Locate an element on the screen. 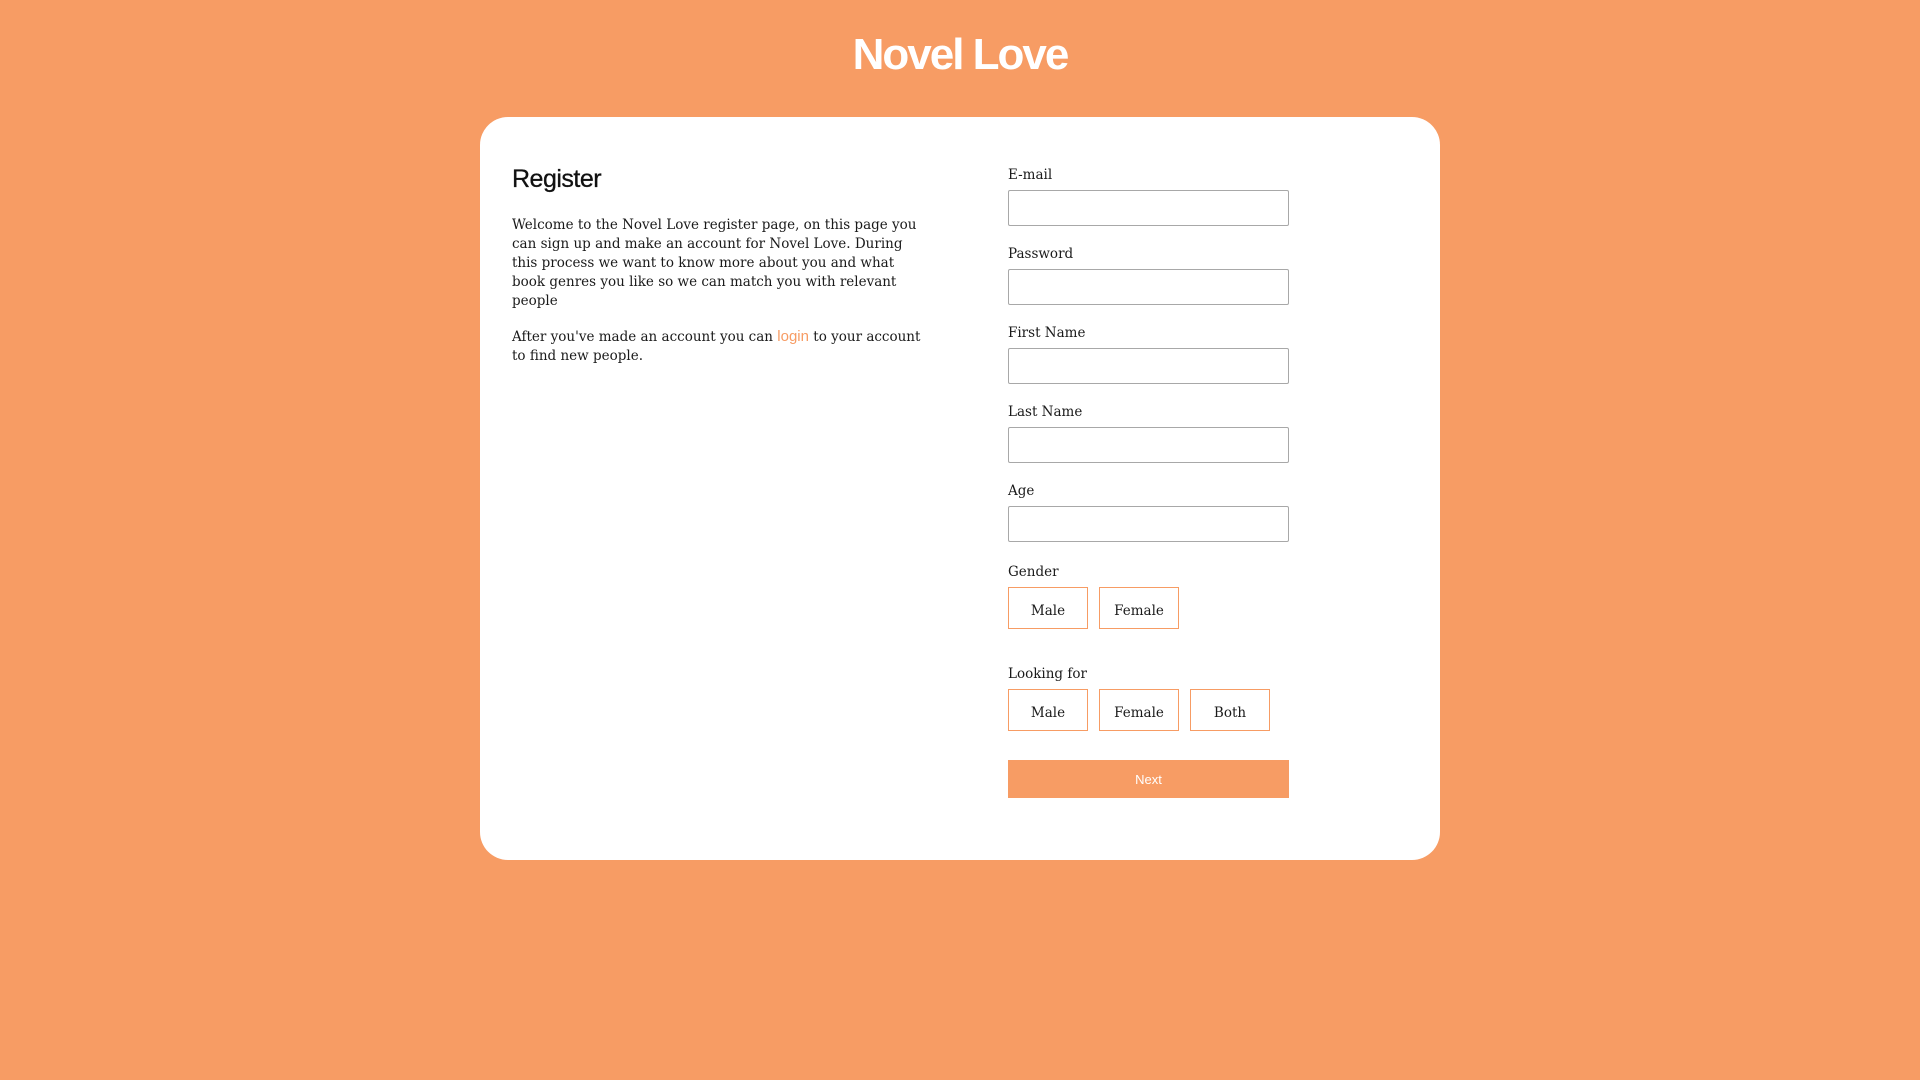 This screenshot has width=1920, height=1080. gender-options: Male Female is located at coordinates (1149, 608).